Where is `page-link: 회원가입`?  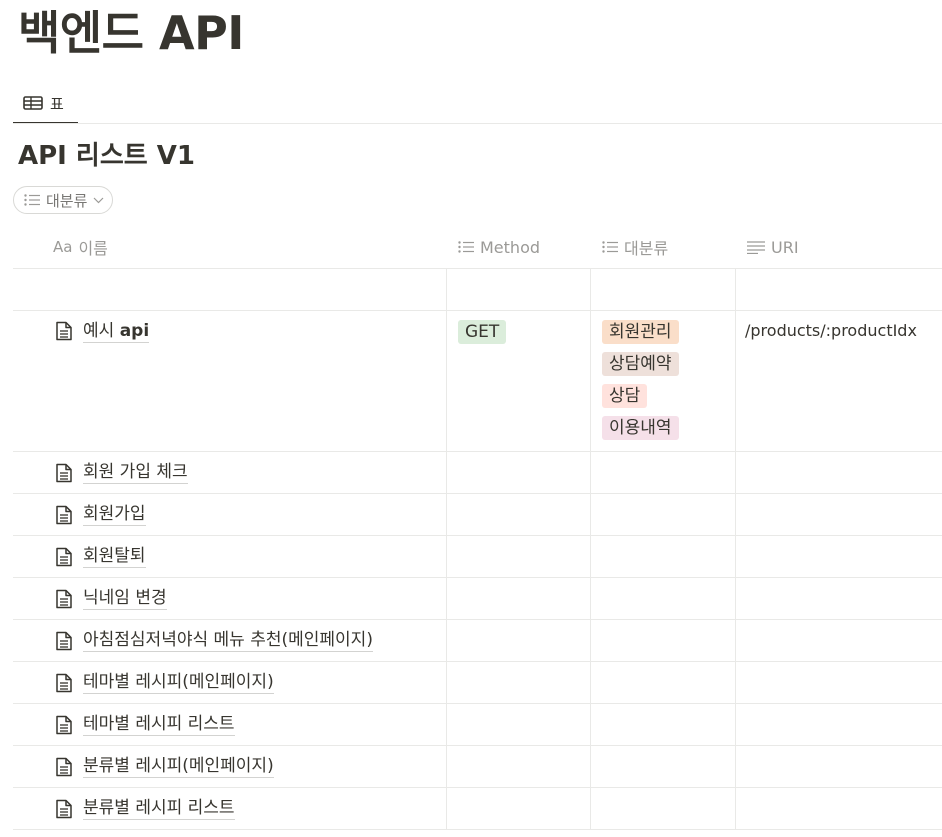 page-link: 회원가입 is located at coordinates (114, 515).